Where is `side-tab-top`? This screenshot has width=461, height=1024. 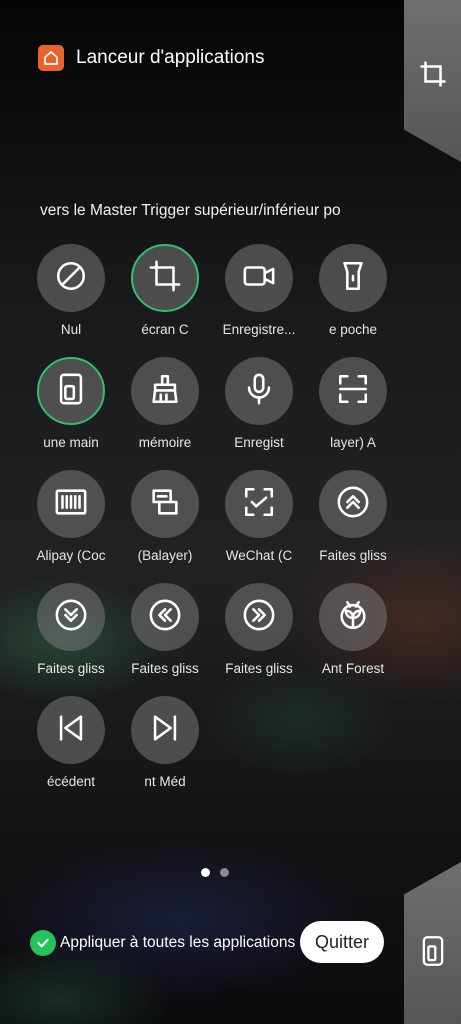
side-tab-top is located at coordinates (432, 81).